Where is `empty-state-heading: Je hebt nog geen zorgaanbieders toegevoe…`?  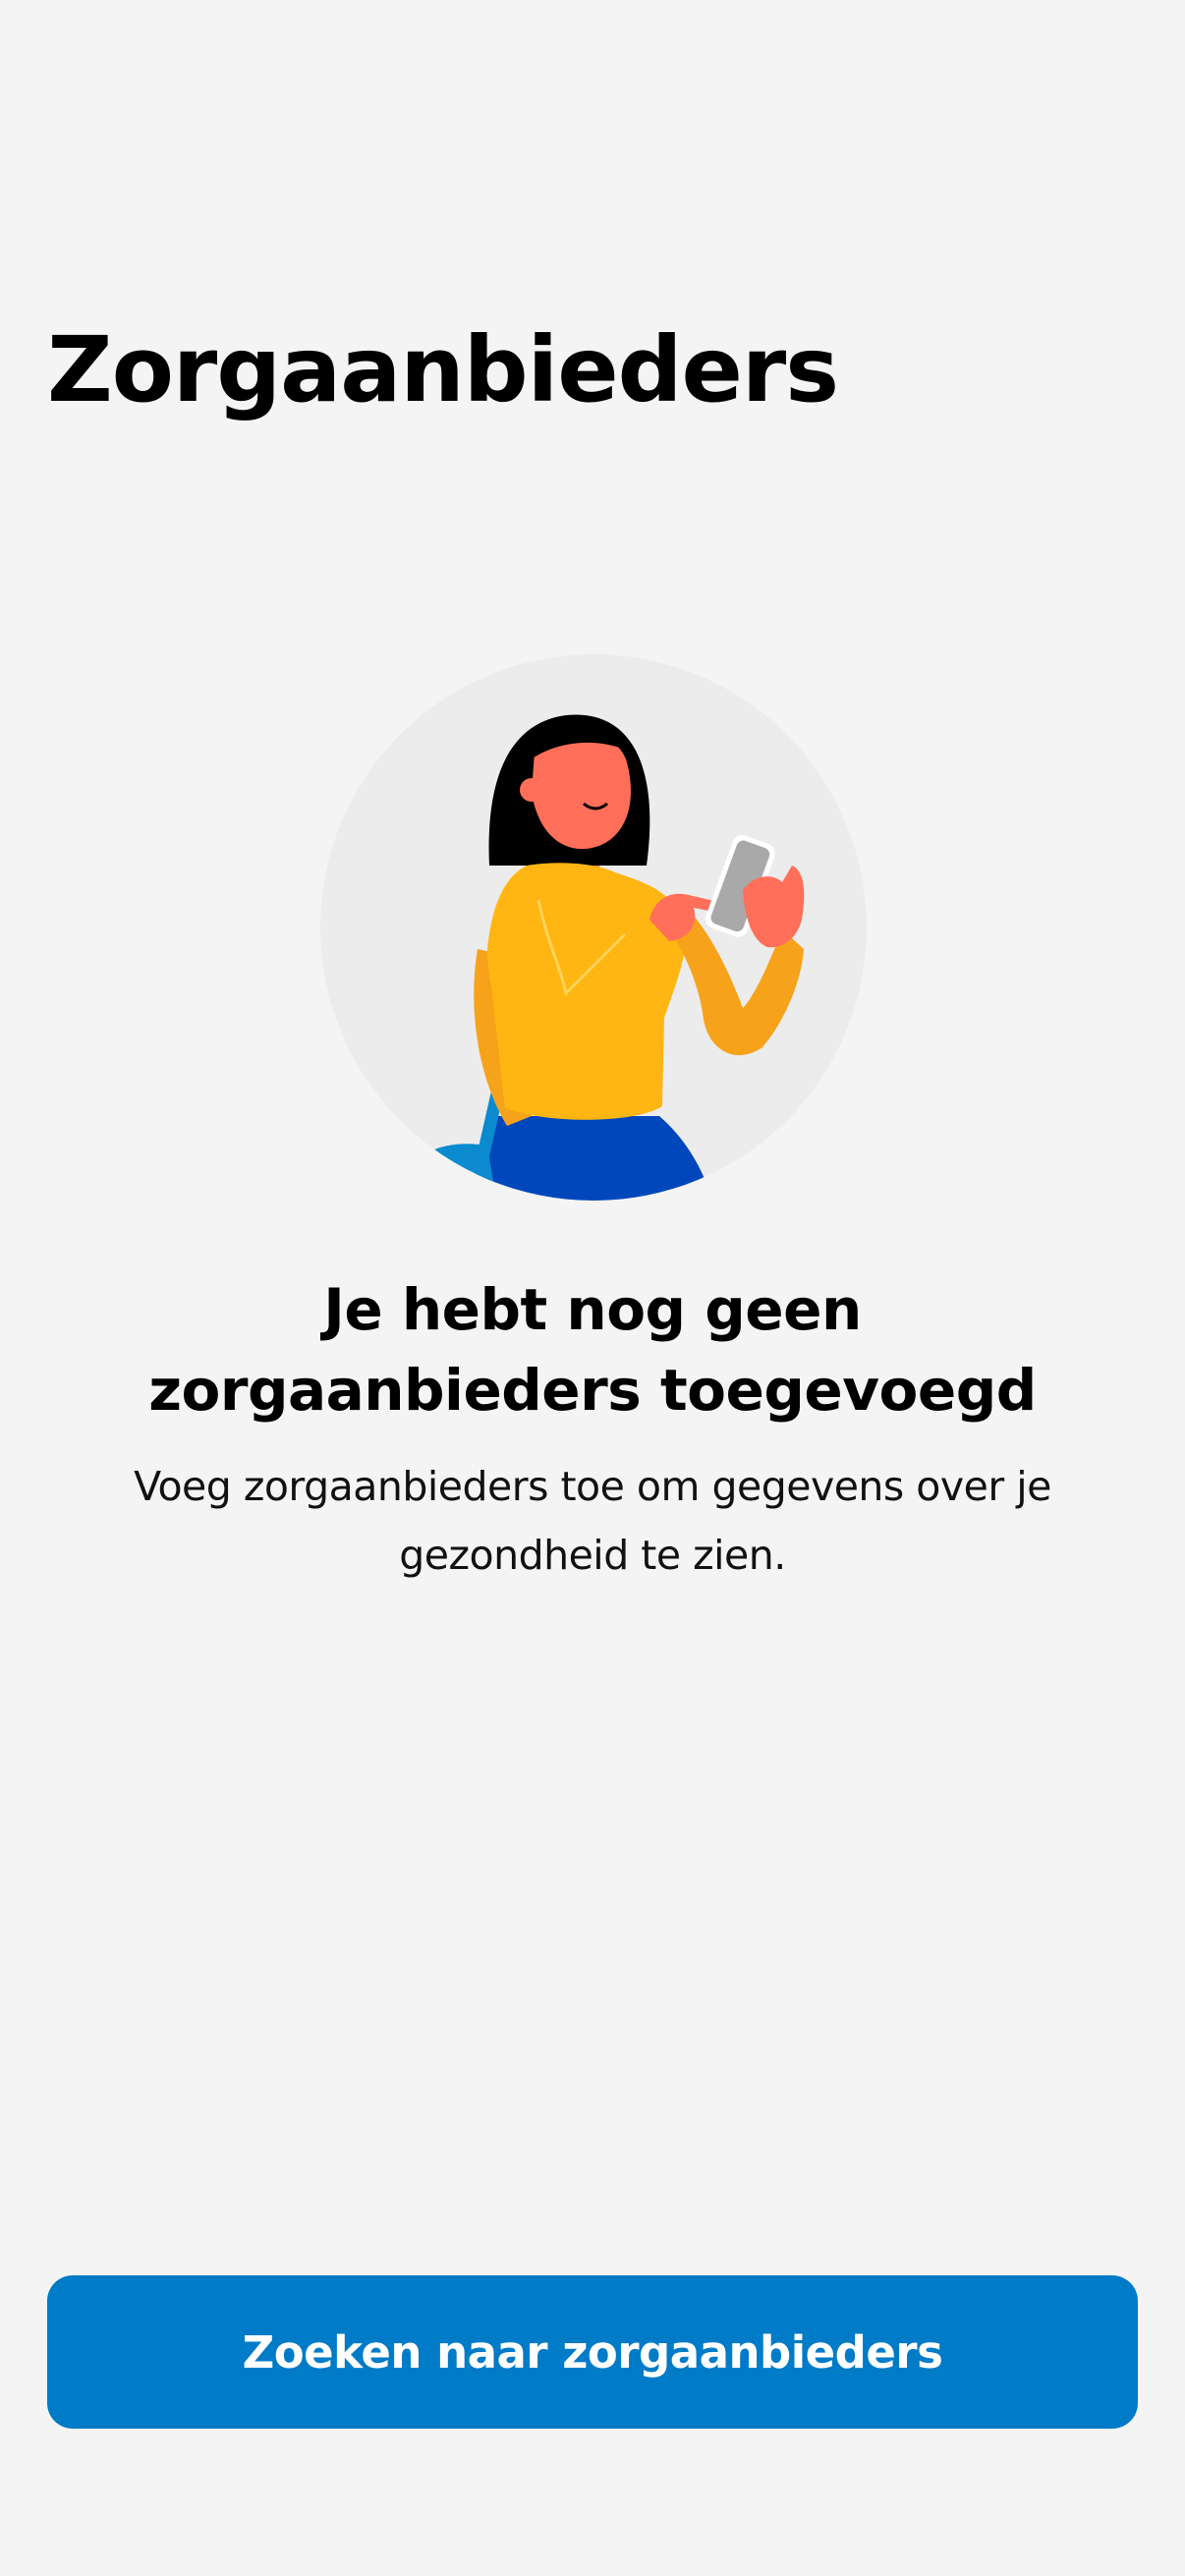 empty-state-heading: Je hebt nog geen zorgaanbieders toegevoe… is located at coordinates (592, 1349).